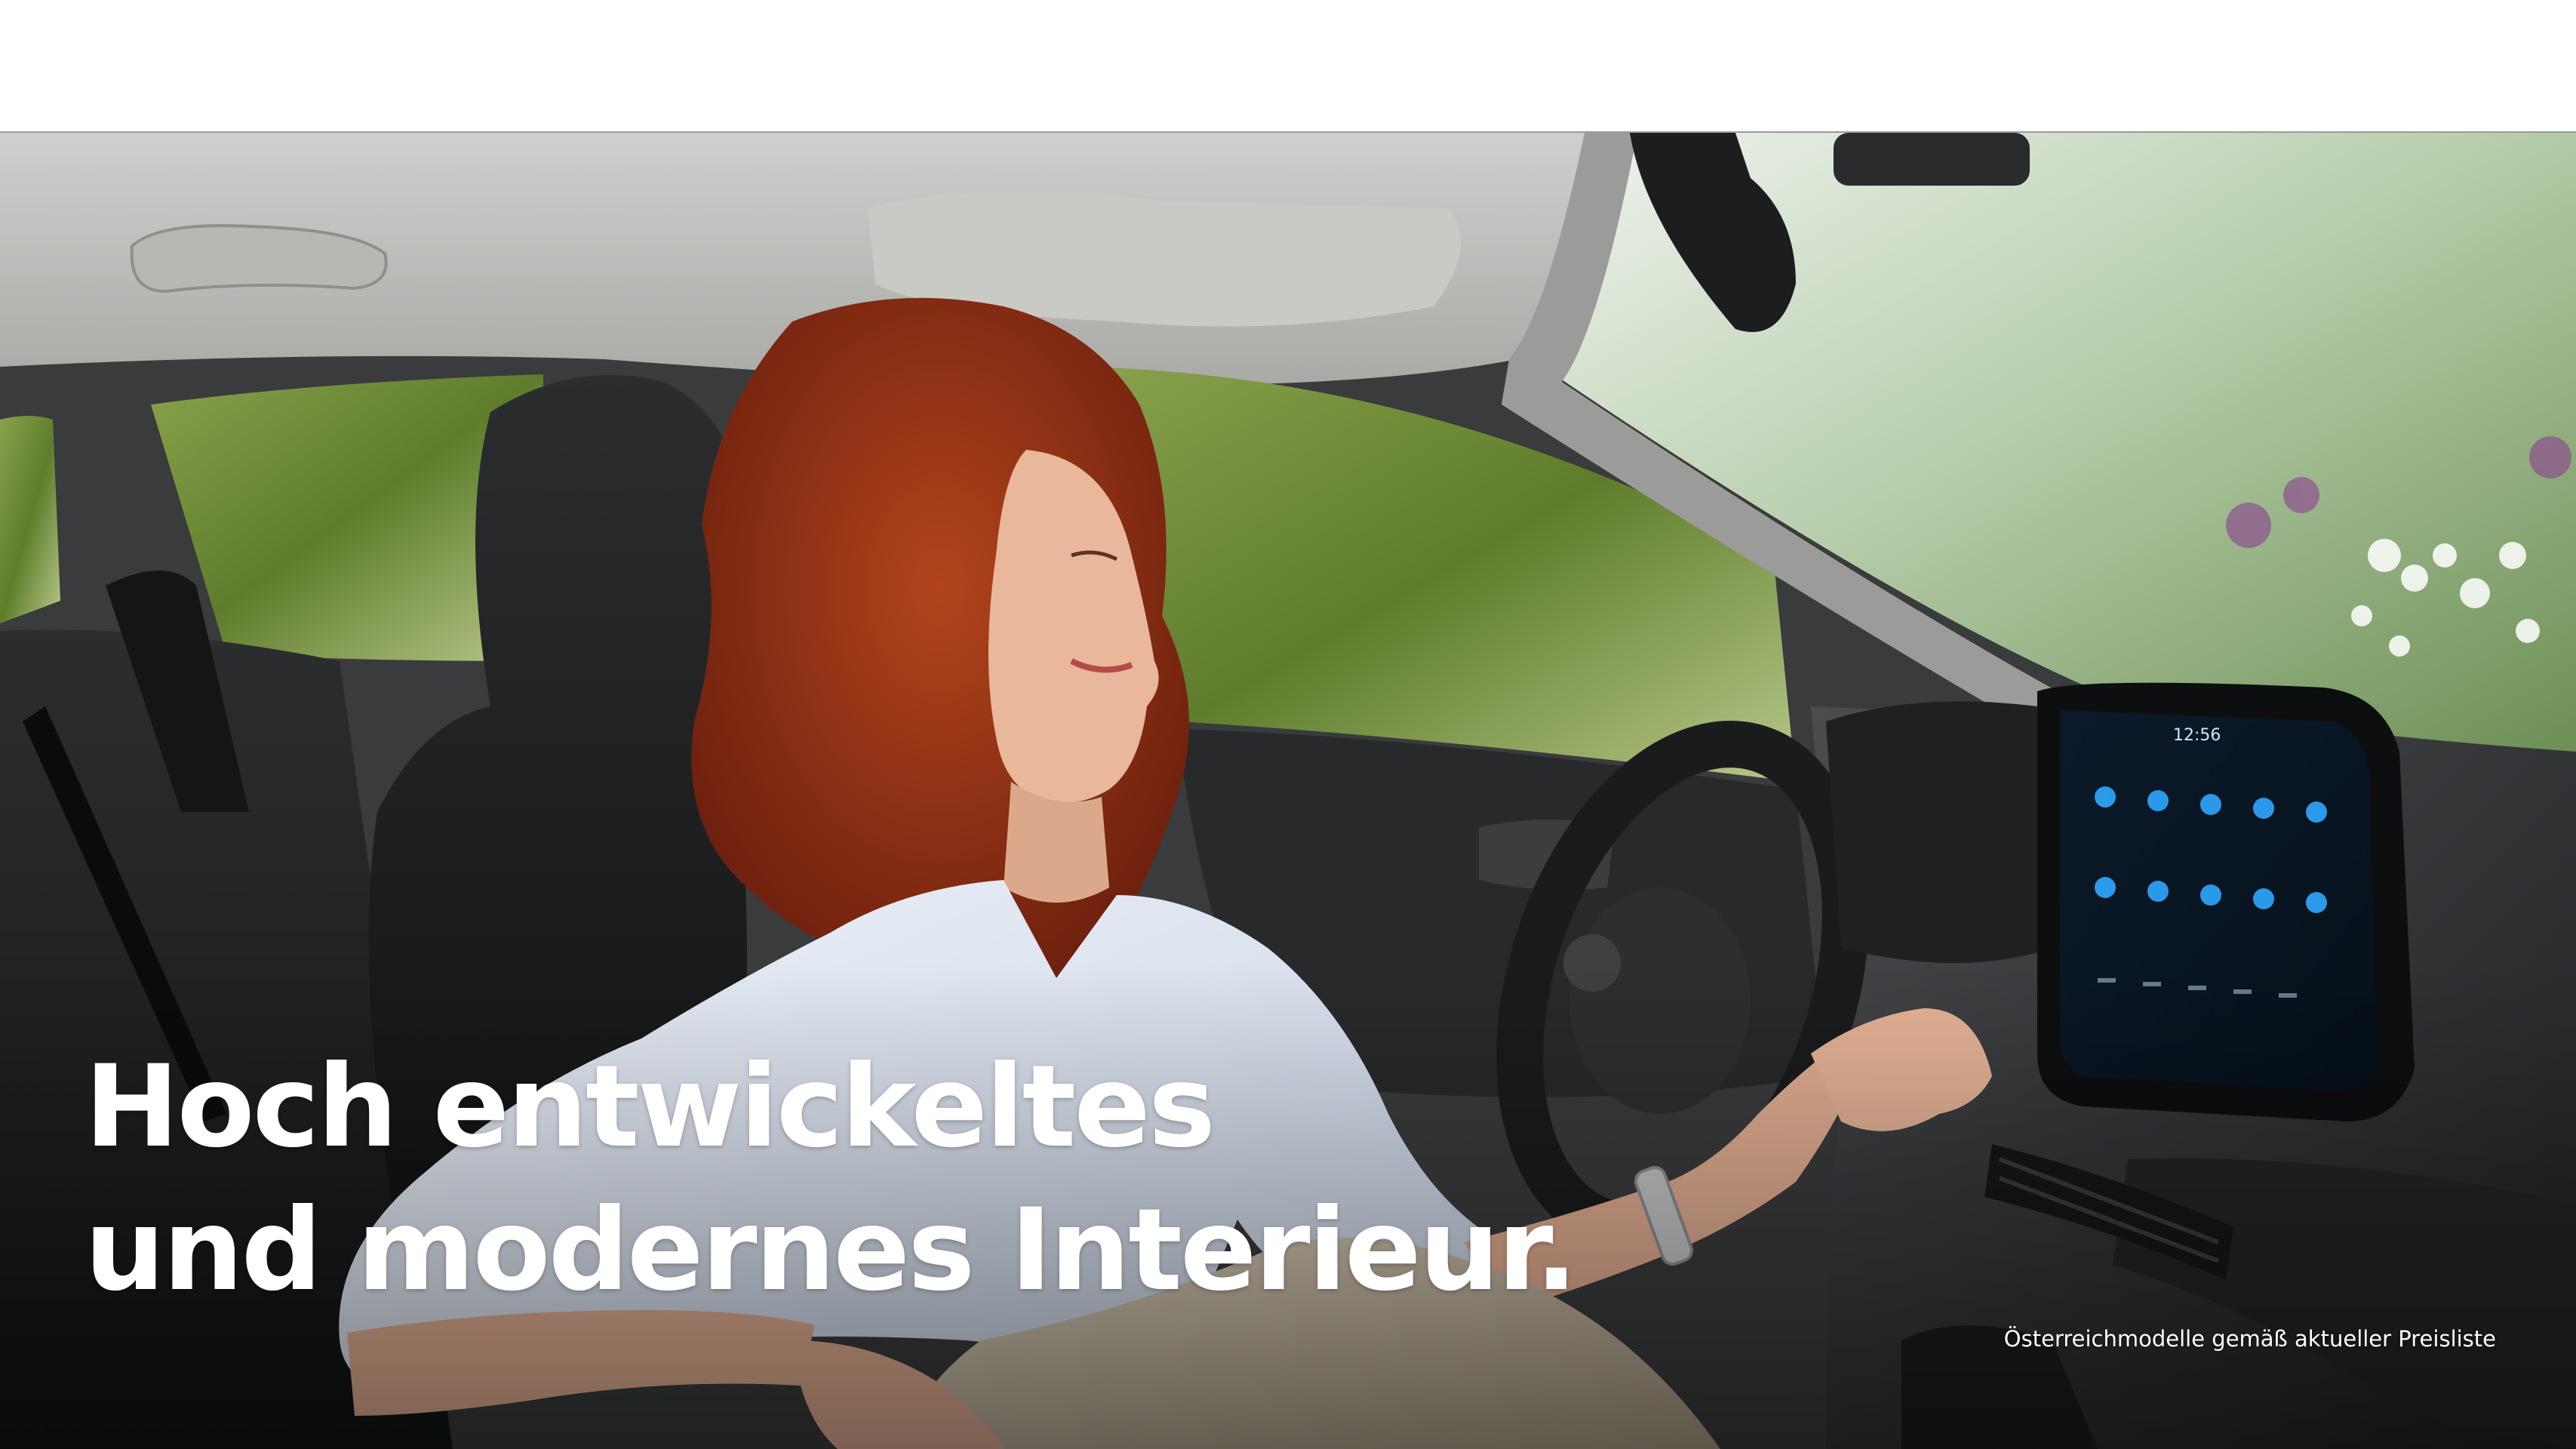 Image resolution: width=2576 pixels, height=1449 pixels. I want to click on headline-line-2: und modernes Interieur., so click(831, 1250).